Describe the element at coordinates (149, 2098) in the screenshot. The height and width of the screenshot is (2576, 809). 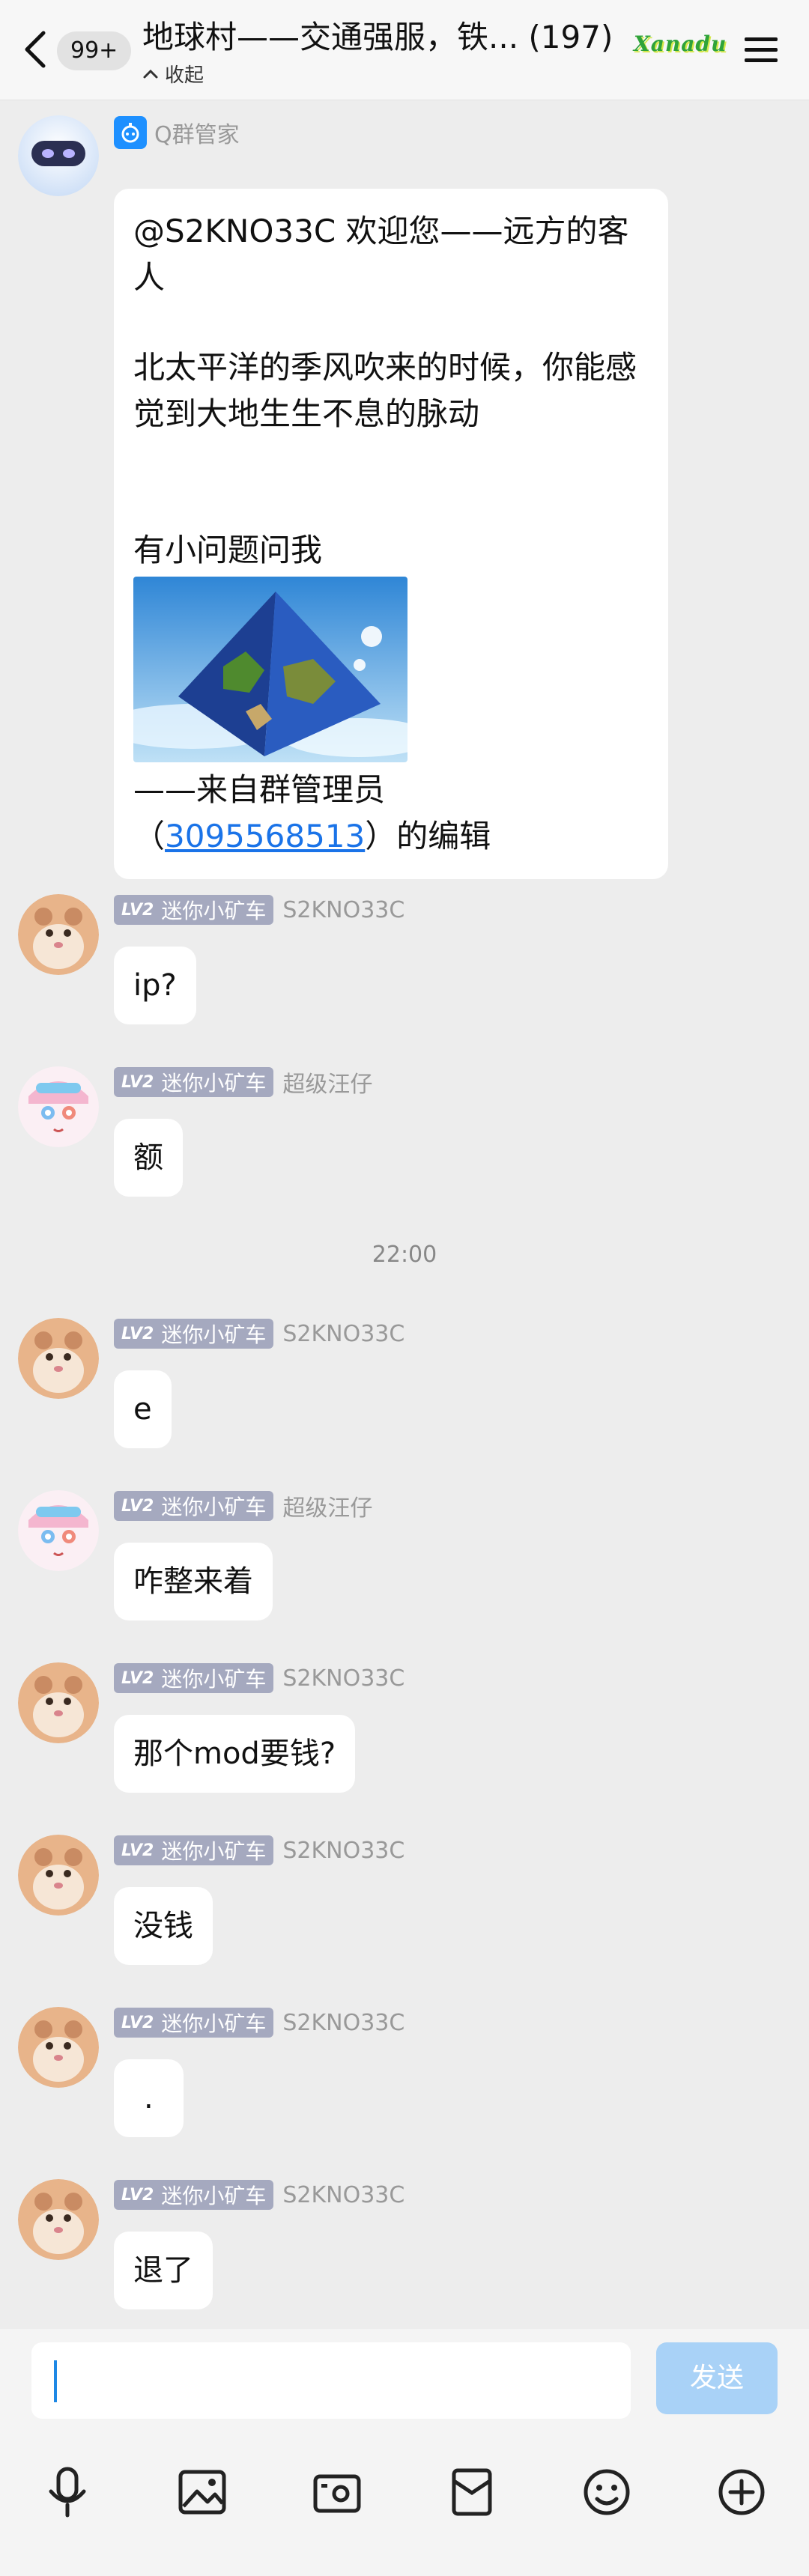
I see `message-bubble: .` at that location.